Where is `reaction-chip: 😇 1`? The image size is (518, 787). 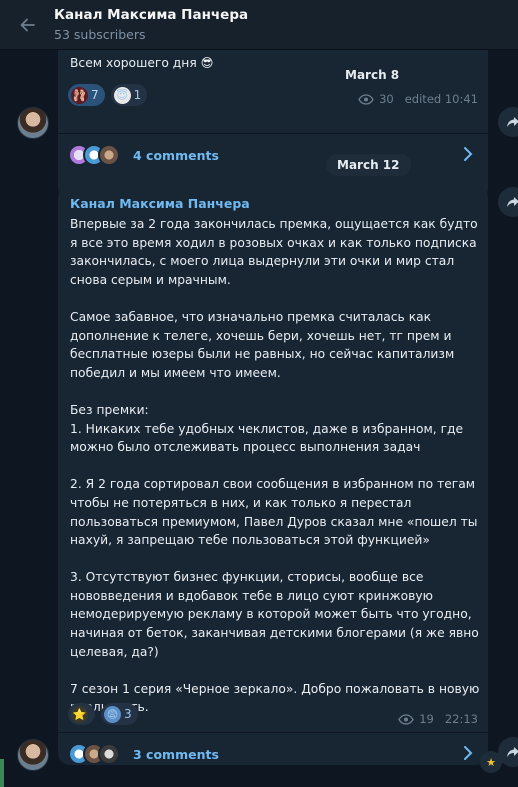
reaction-chip: 😇 1 is located at coordinates (129, 95).